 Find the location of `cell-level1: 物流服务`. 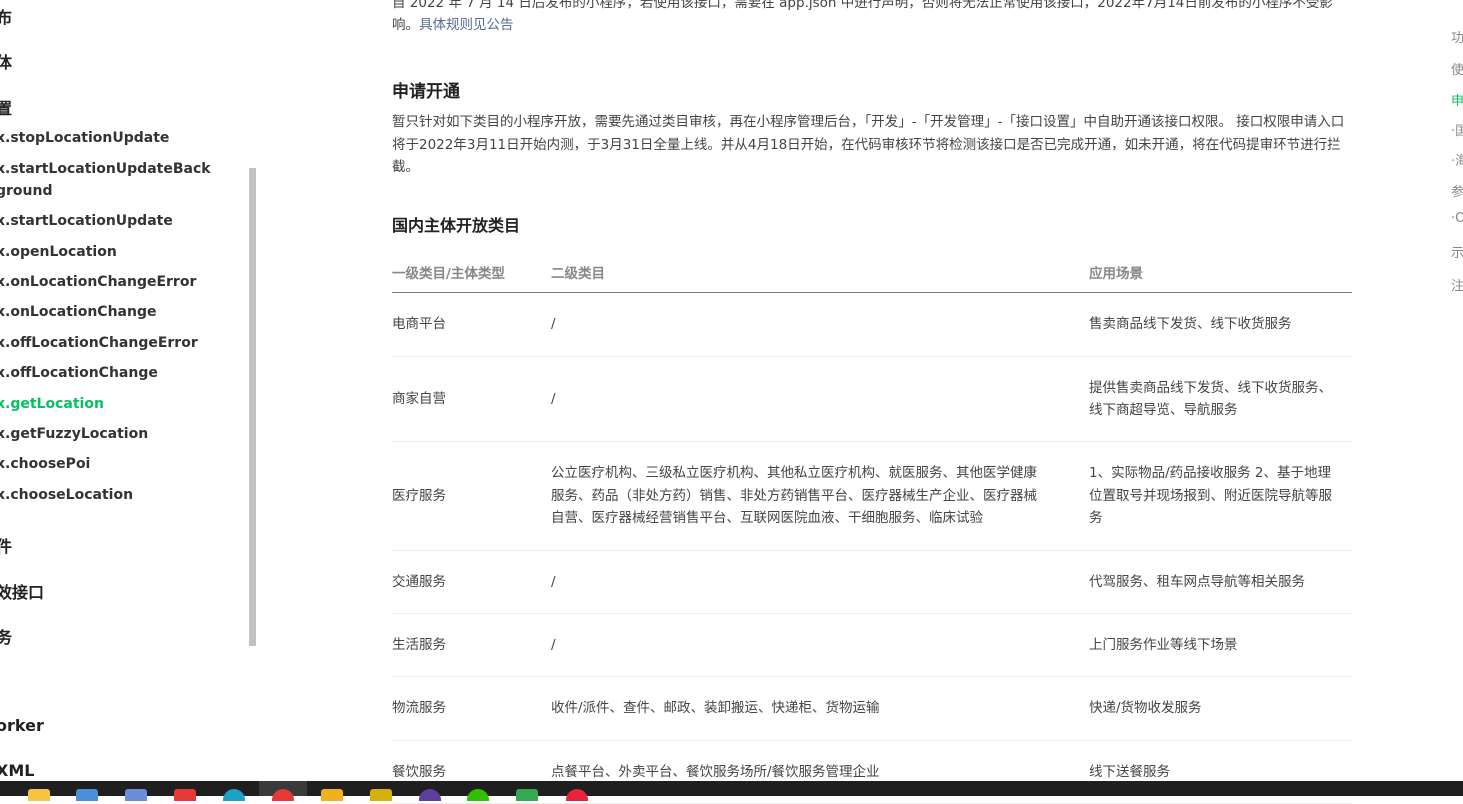

cell-level1: 物流服务 is located at coordinates (471, 708).